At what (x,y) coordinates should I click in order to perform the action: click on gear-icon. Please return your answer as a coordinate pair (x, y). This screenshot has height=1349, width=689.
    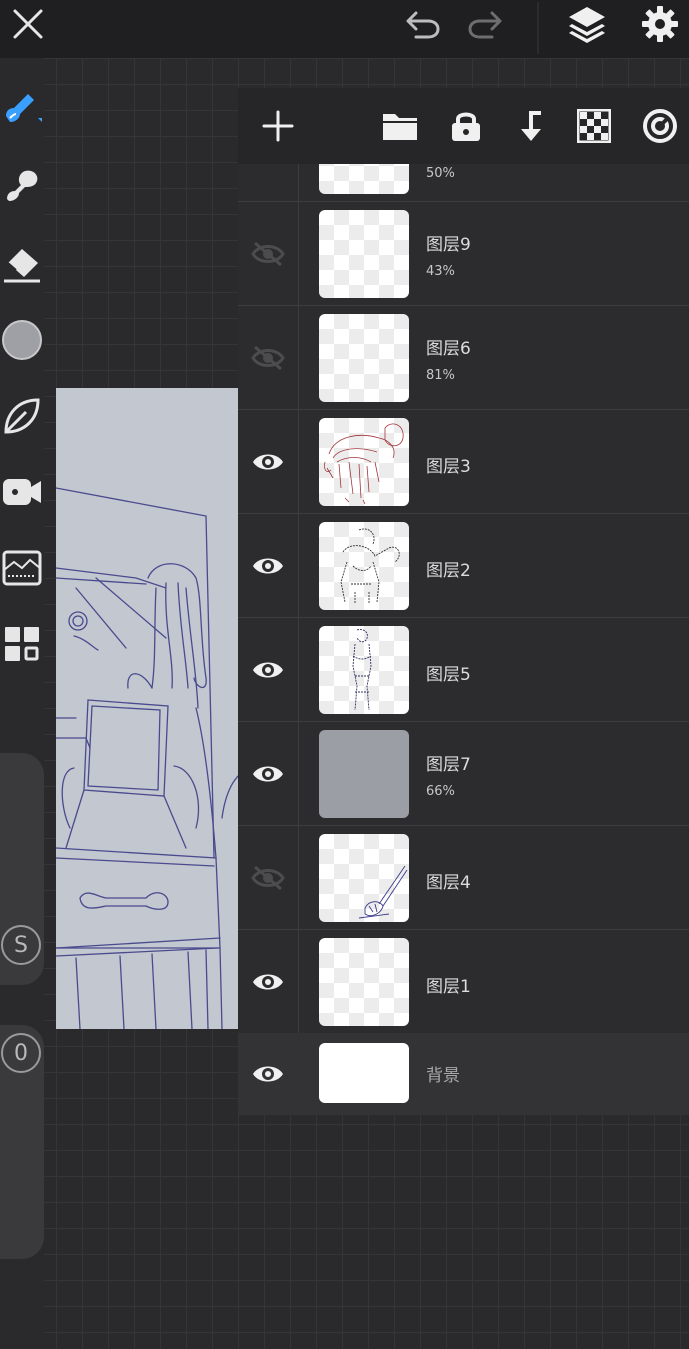
    Looking at the image, I should click on (660, 24).